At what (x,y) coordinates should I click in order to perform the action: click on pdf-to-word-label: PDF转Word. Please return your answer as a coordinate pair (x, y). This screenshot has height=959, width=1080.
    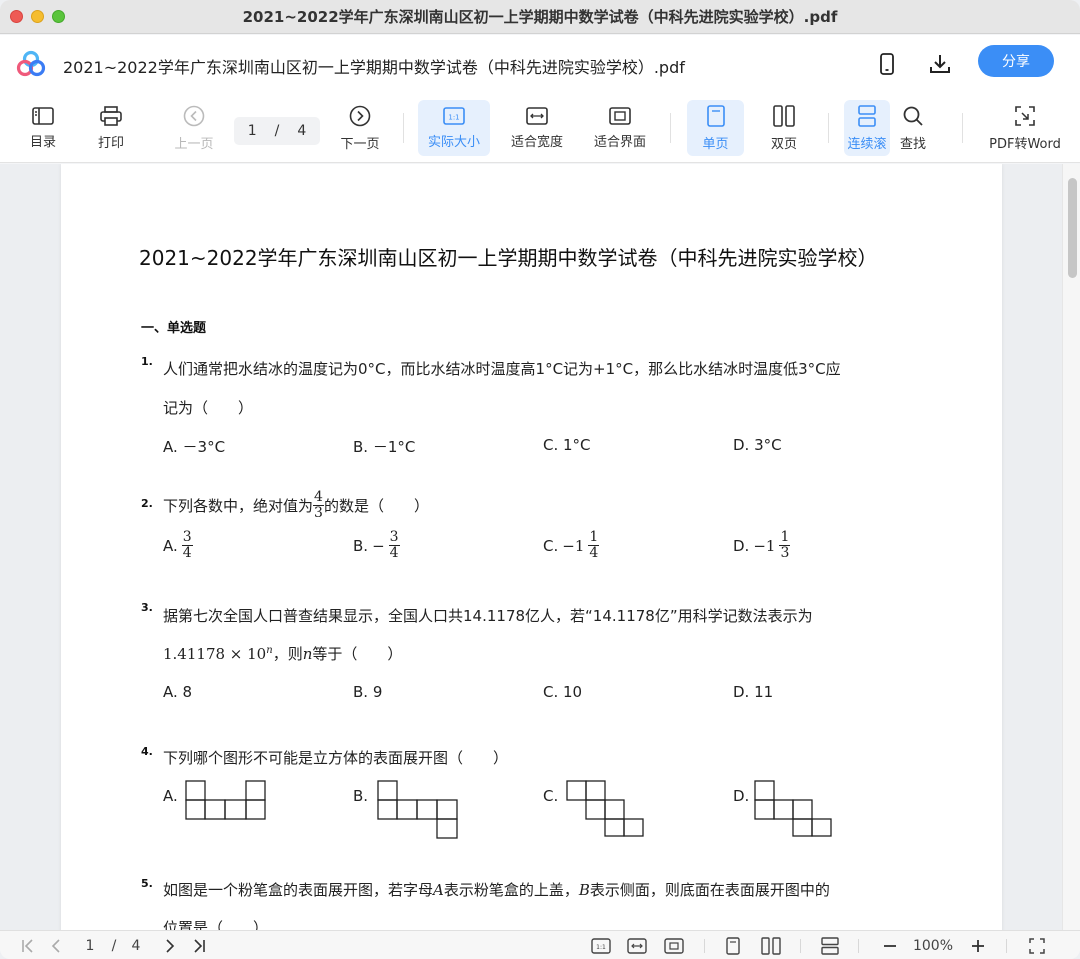
    Looking at the image, I should click on (1025, 144).